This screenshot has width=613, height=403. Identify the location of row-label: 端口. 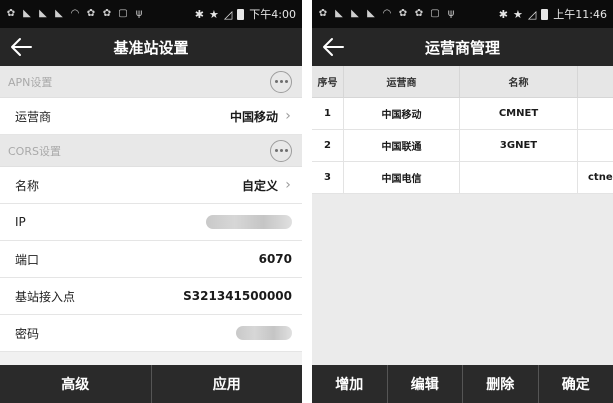
(27, 259).